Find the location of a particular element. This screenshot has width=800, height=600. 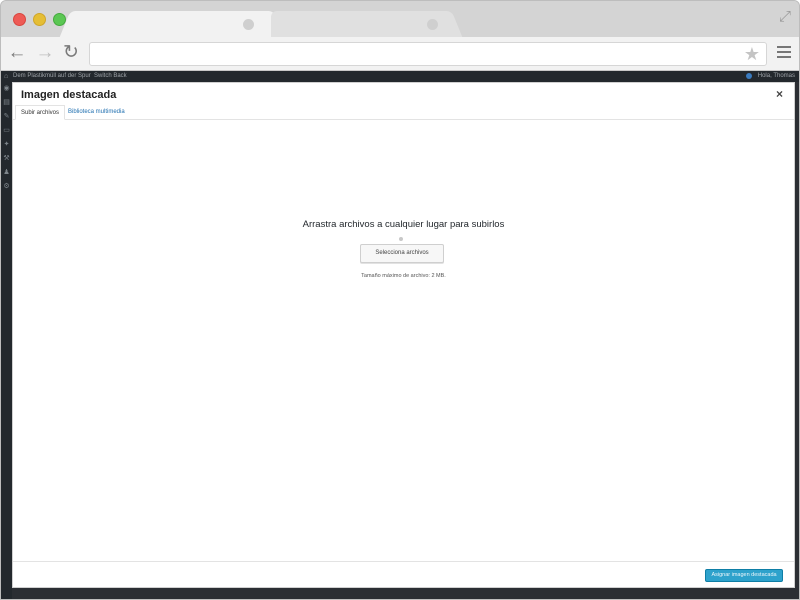

select-files-button: Selecciona archivos is located at coordinates (402, 253).